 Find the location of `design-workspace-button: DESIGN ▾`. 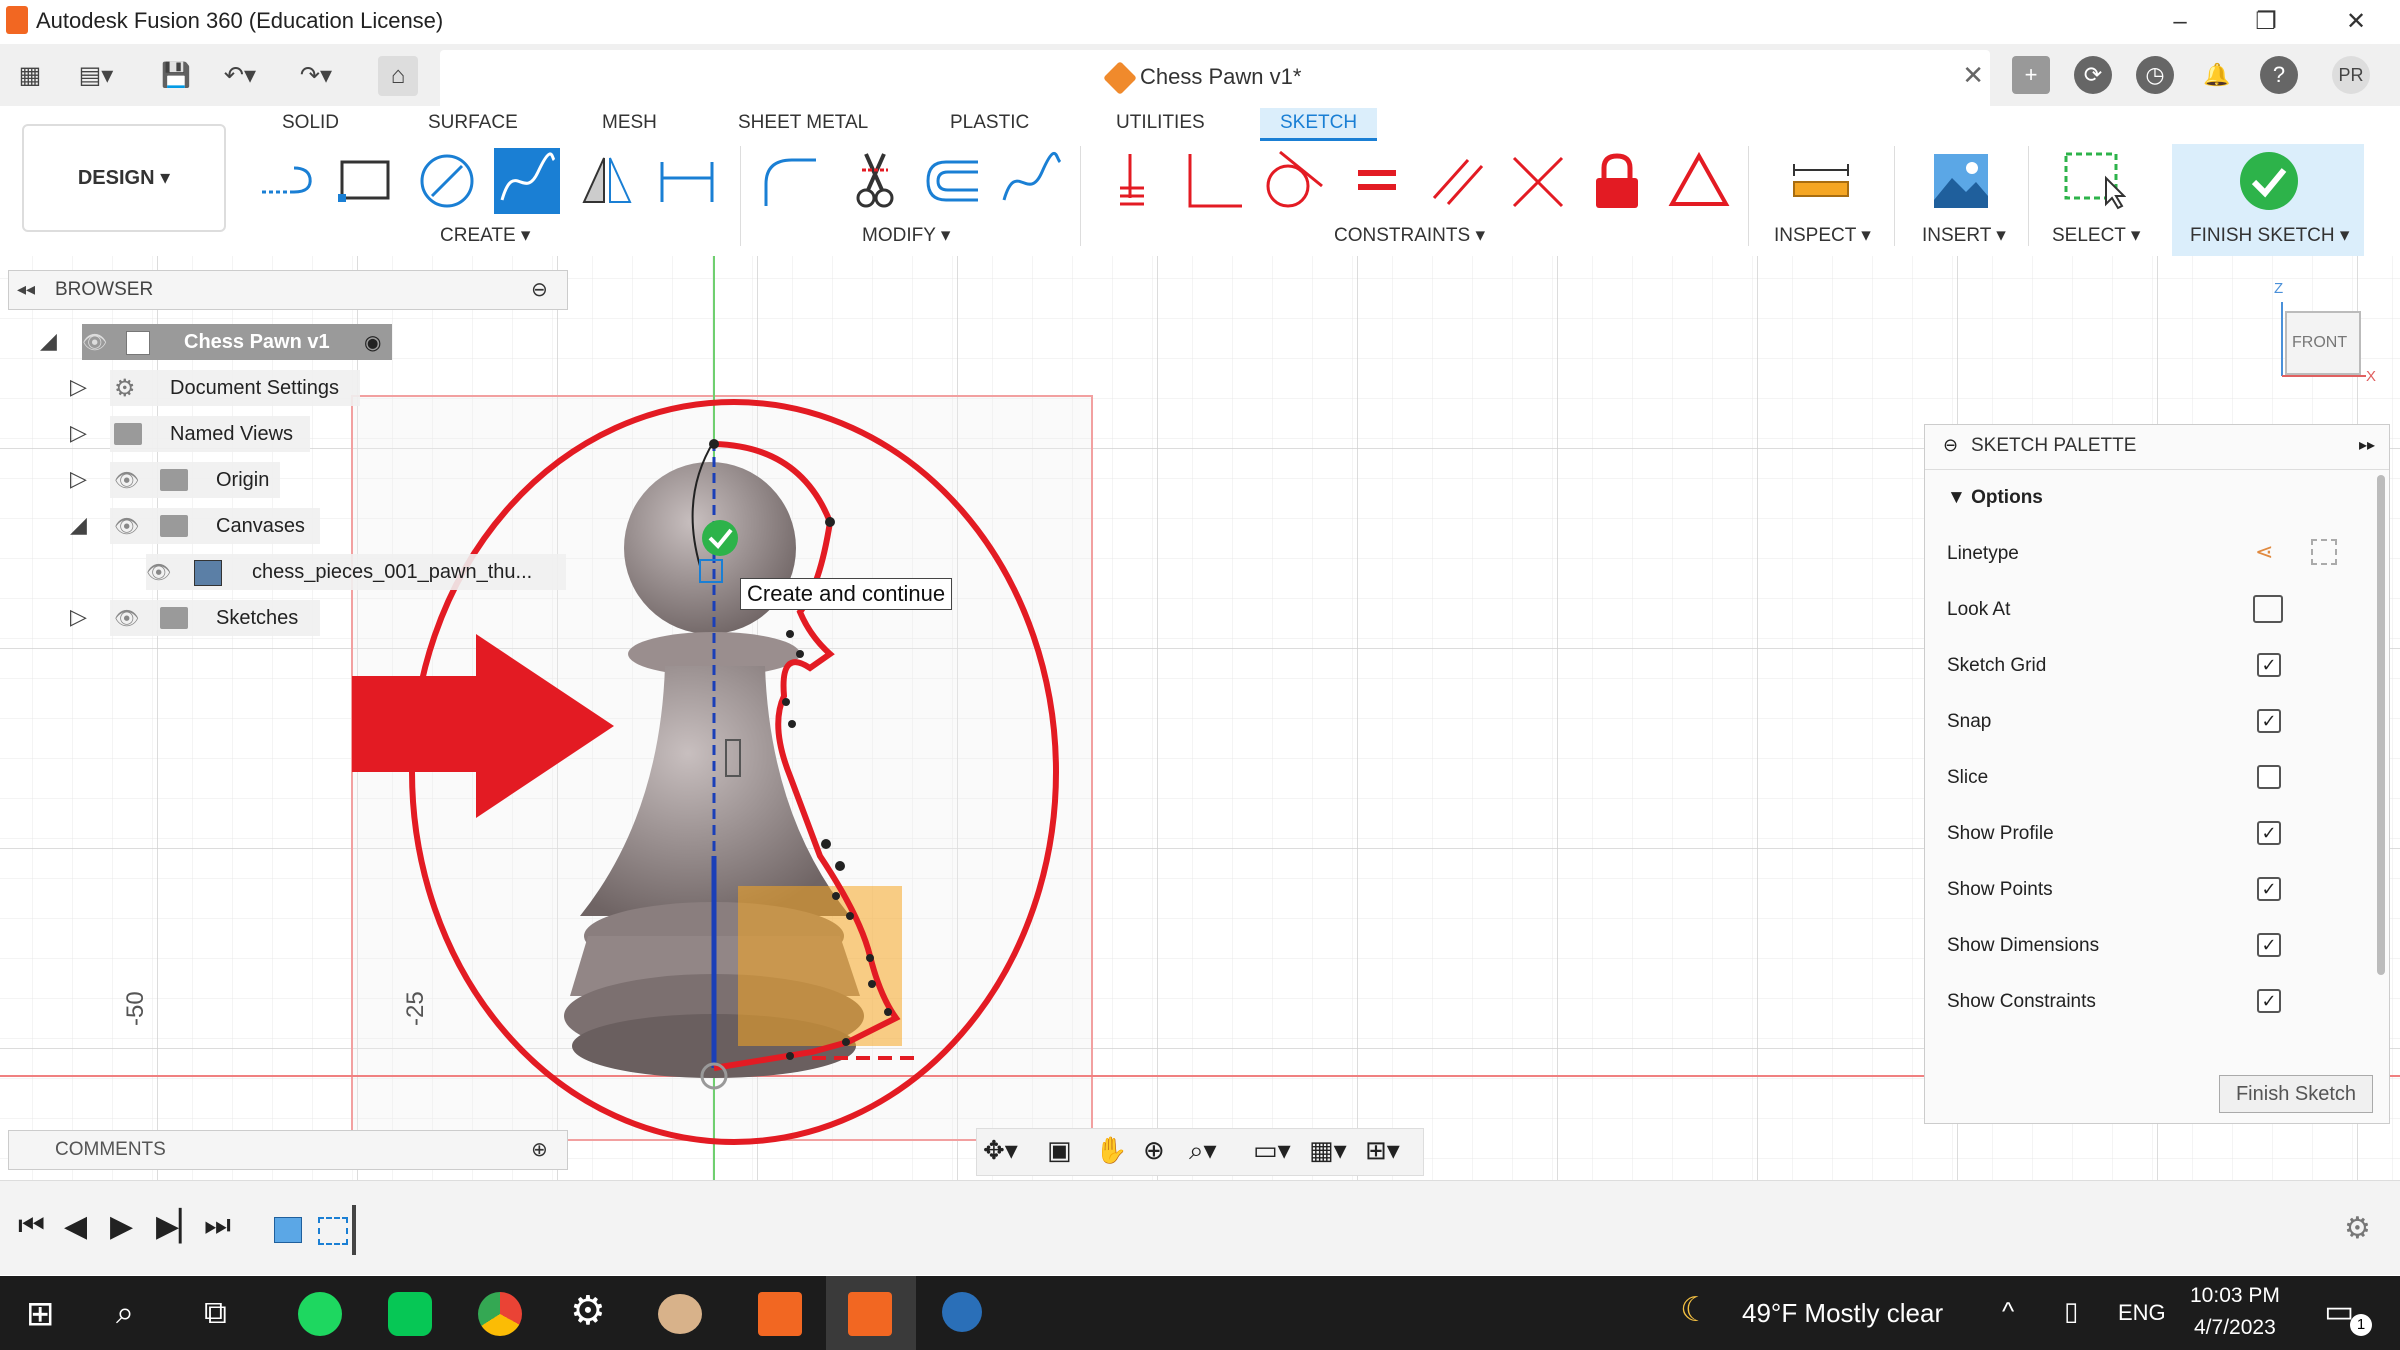

design-workspace-button: DESIGN ▾ is located at coordinates (124, 178).